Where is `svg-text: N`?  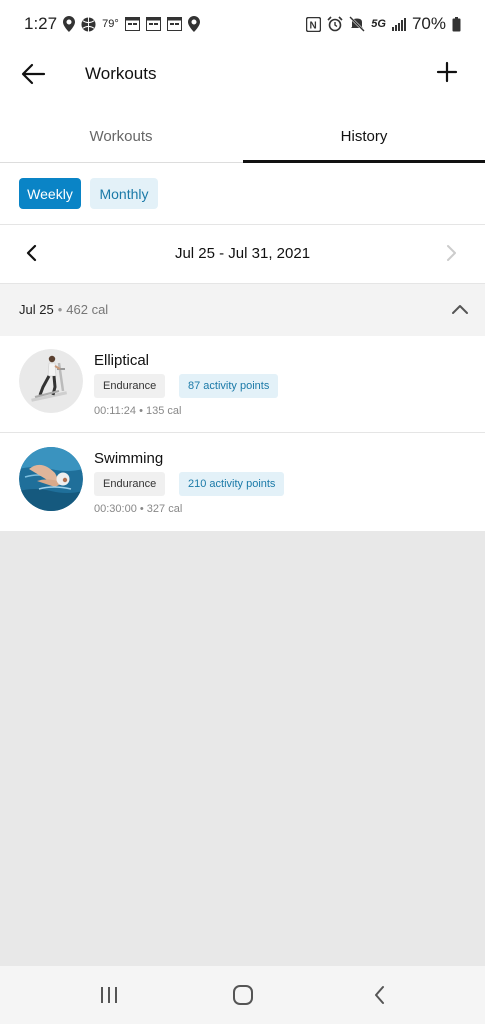 svg-text: N is located at coordinates (313, 25).